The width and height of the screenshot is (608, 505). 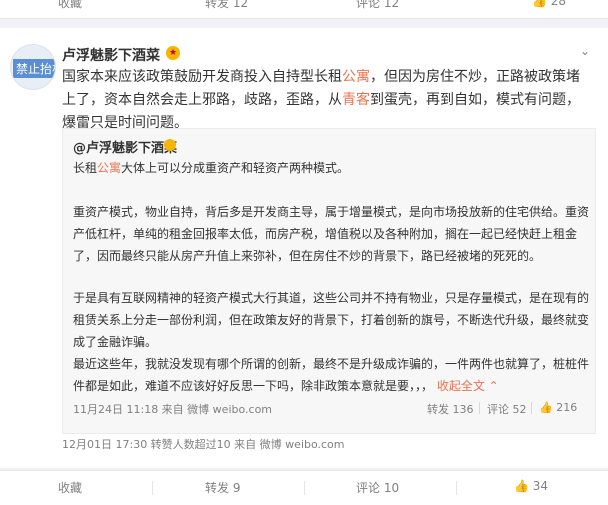 I want to click on author-name: 卢浮魅影下酒菜, so click(x=111, y=55).